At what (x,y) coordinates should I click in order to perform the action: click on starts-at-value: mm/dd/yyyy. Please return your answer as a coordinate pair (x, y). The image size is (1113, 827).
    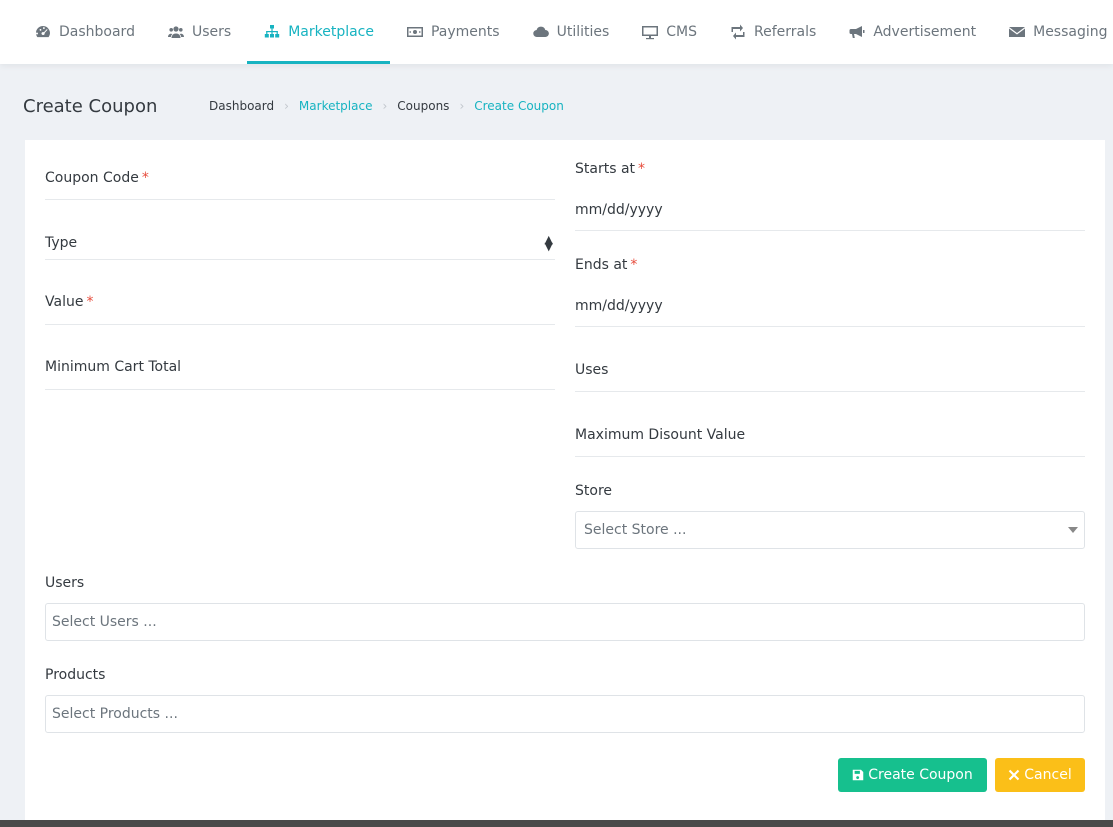
    Looking at the image, I should click on (619, 210).